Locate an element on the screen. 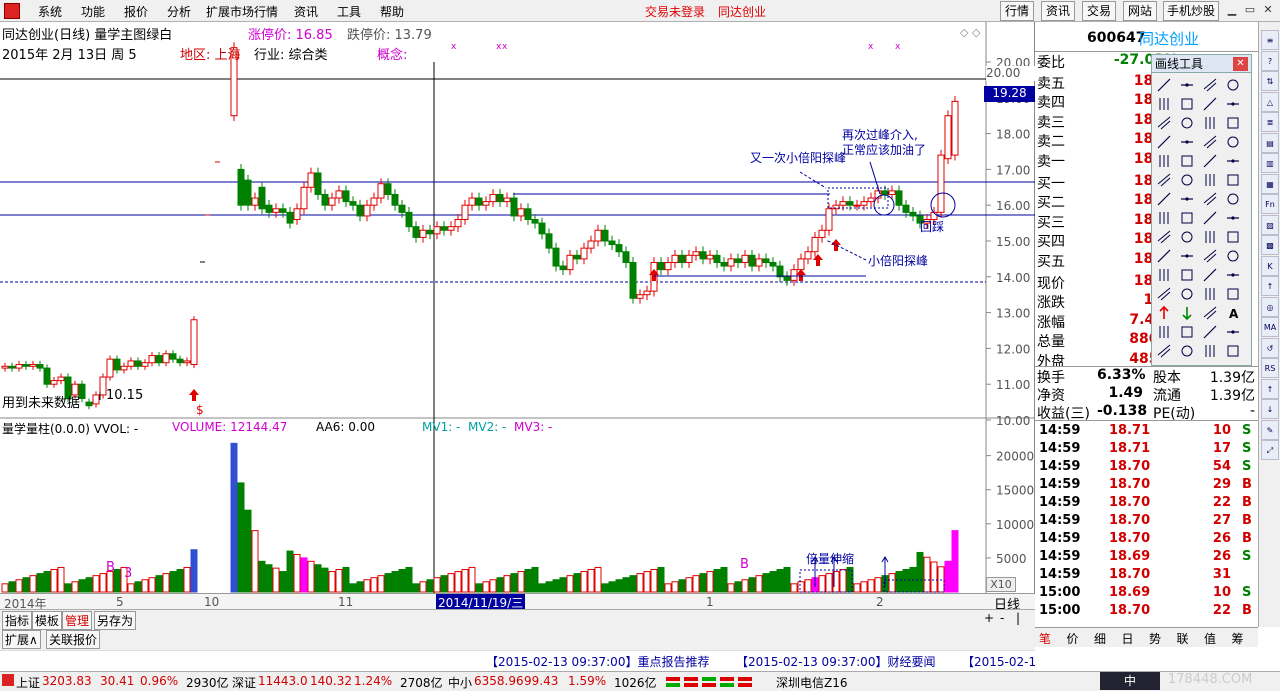 The image size is (1280, 691). menu-quote: 报价 is located at coordinates (136, 11).